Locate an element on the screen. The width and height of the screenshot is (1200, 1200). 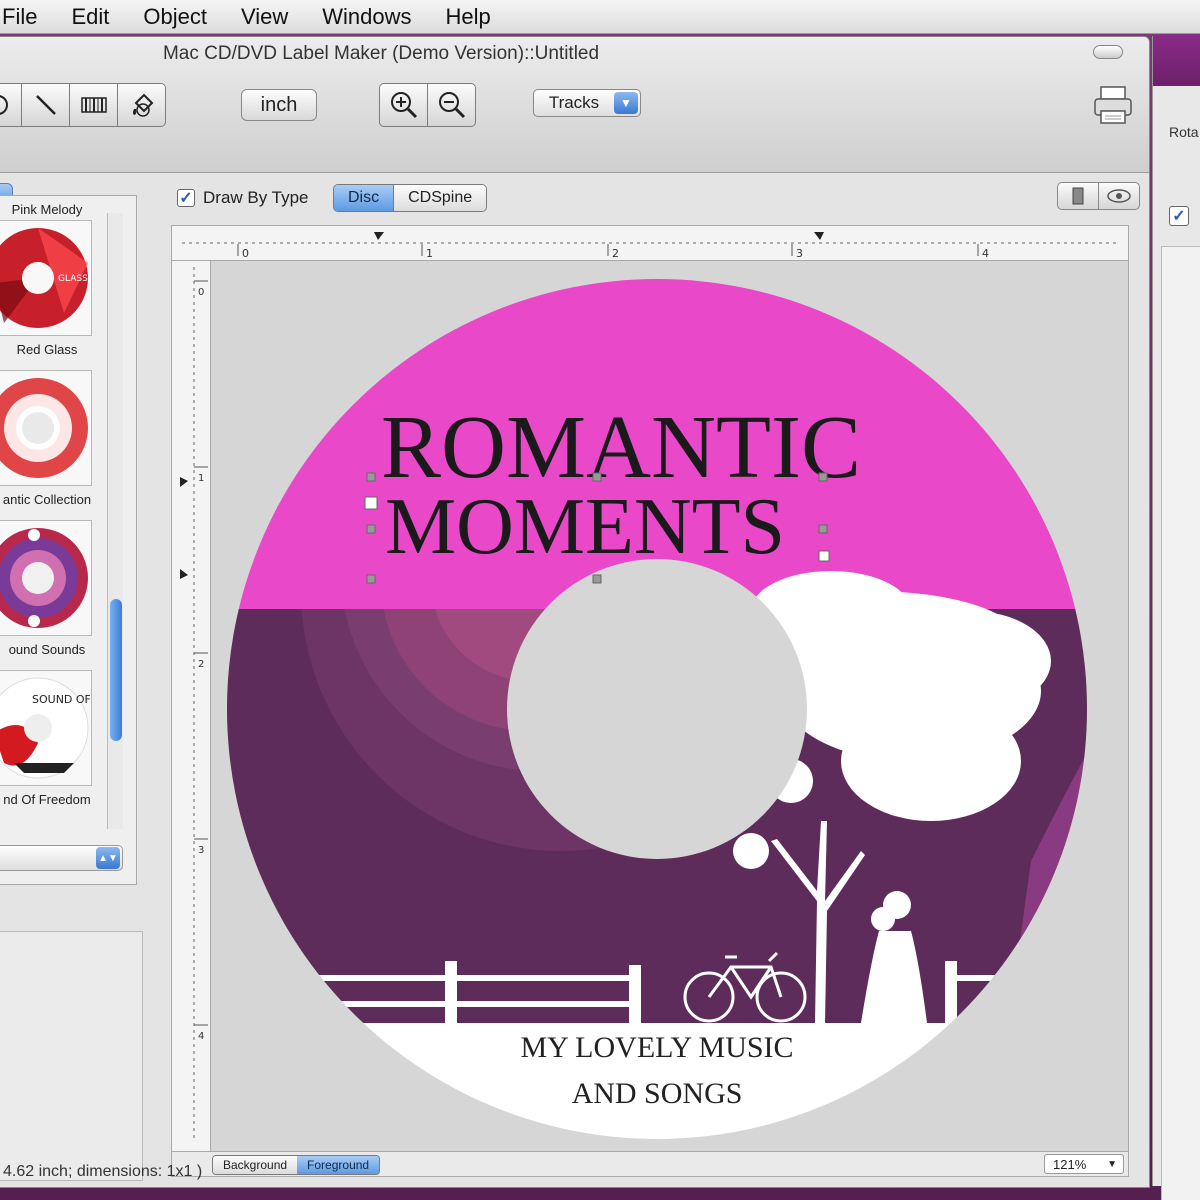
eye-icon is located at coordinates (1119, 196).